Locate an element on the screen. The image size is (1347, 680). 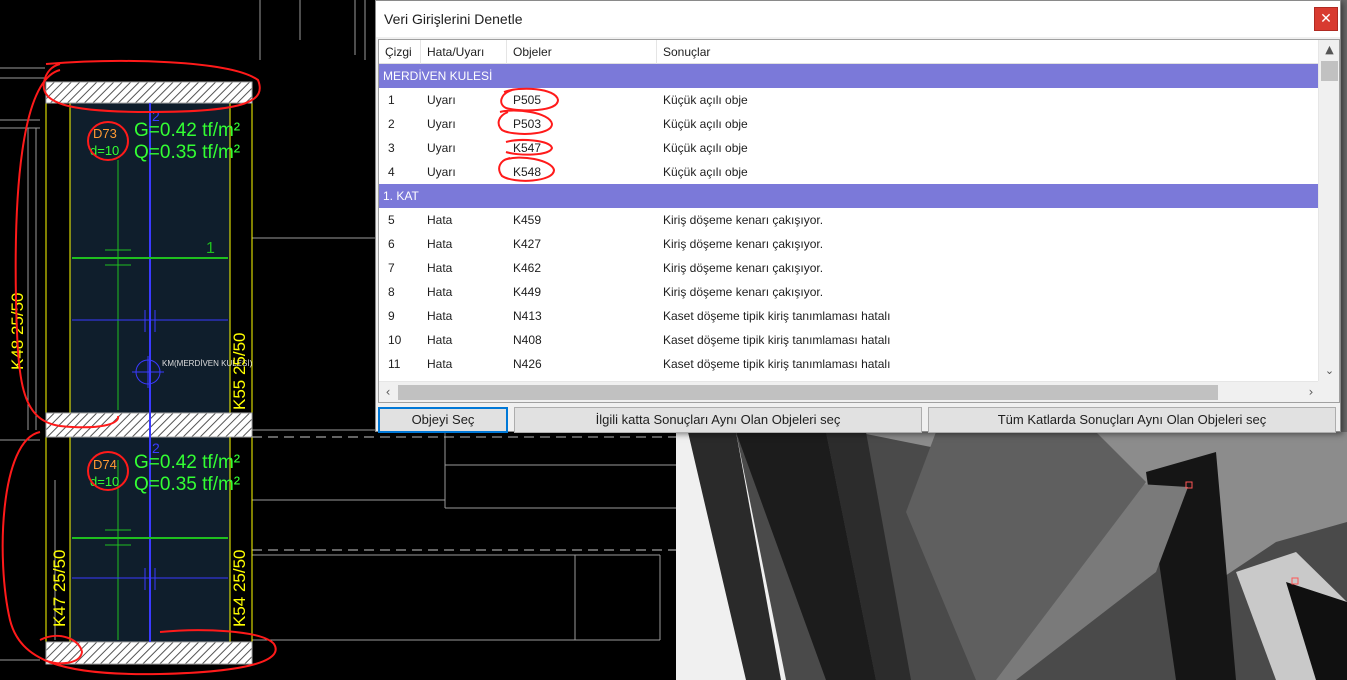
slab-d74-g-load: G=0.42 tf/m² is located at coordinates (187, 462).